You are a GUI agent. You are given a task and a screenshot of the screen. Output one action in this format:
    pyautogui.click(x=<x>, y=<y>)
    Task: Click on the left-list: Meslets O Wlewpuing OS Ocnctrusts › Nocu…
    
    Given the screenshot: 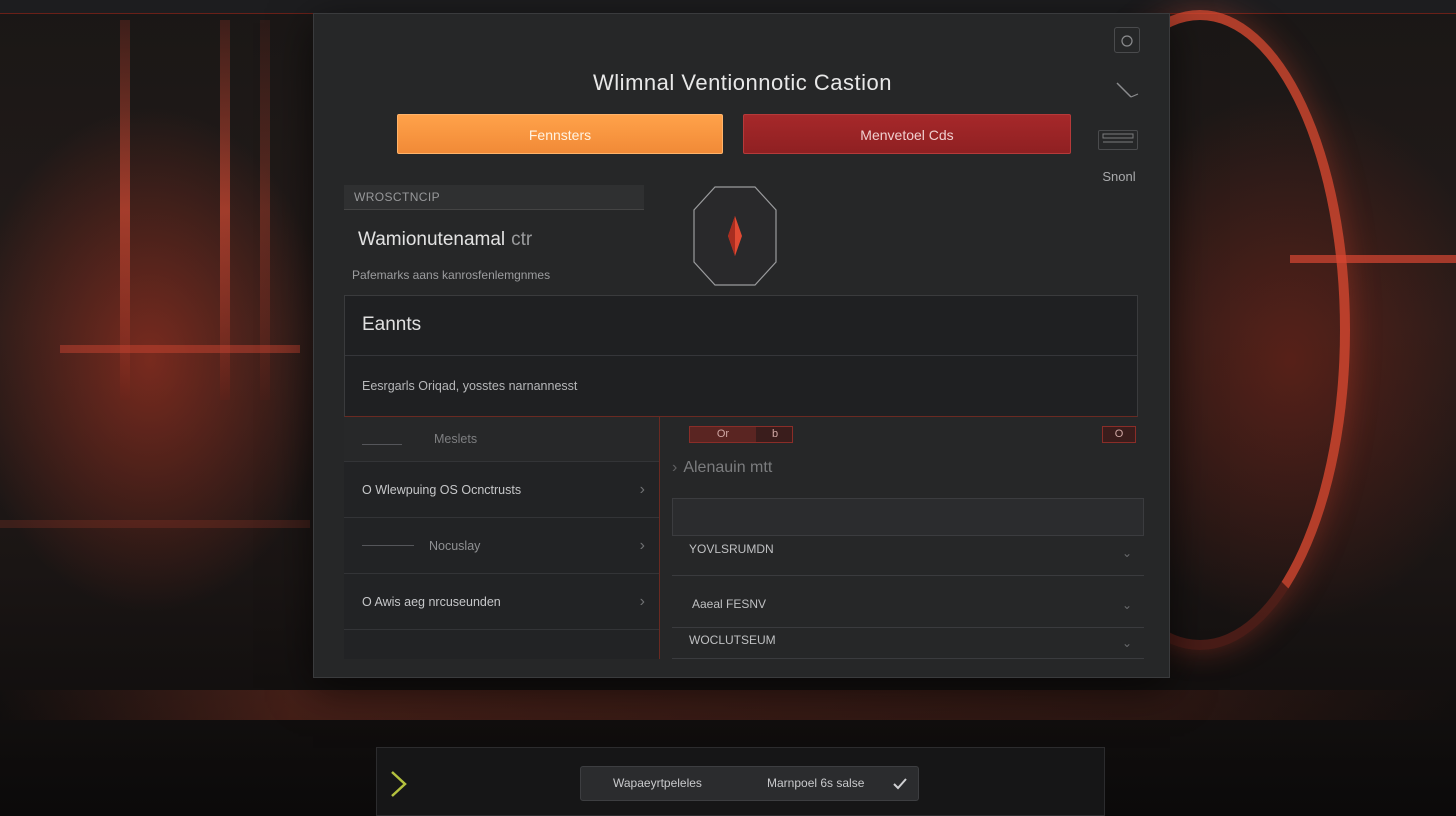 What is the action you would take?
    pyautogui.click(x=502, y=538)
    